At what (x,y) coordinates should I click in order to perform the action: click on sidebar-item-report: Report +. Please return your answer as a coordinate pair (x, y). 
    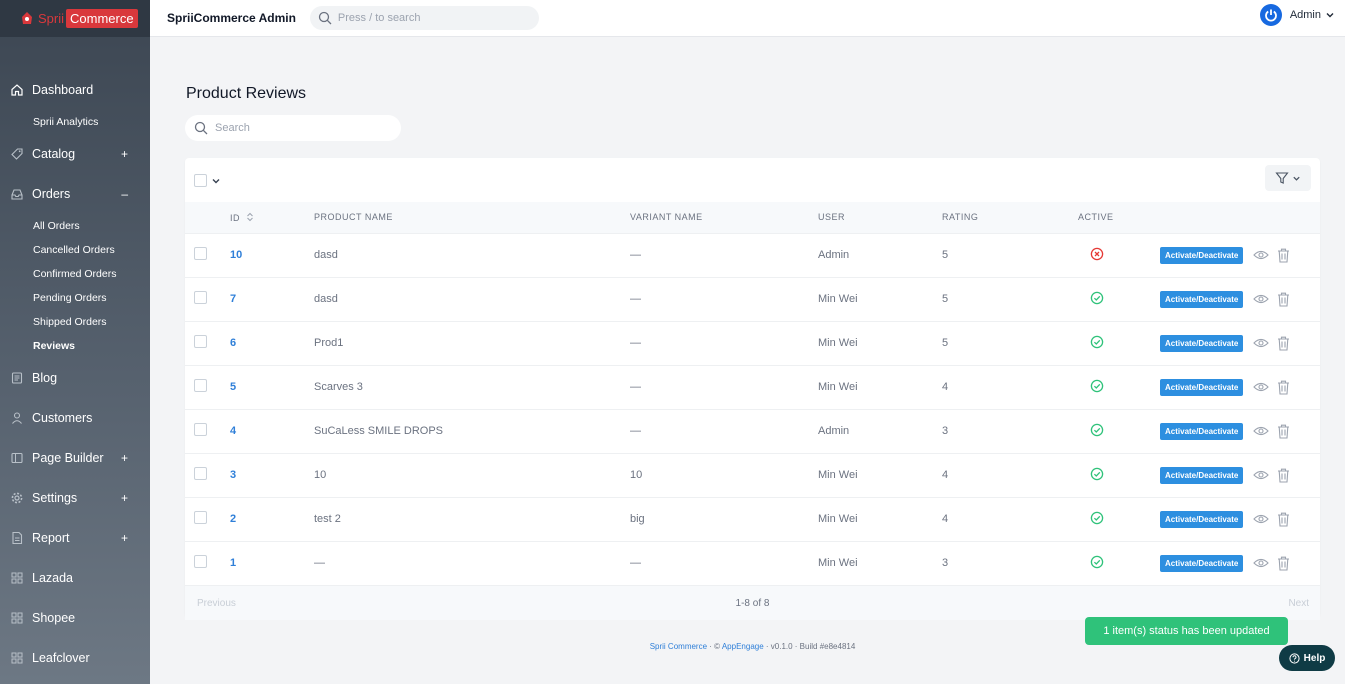
    Looking at the image, I should click on (75, 538).